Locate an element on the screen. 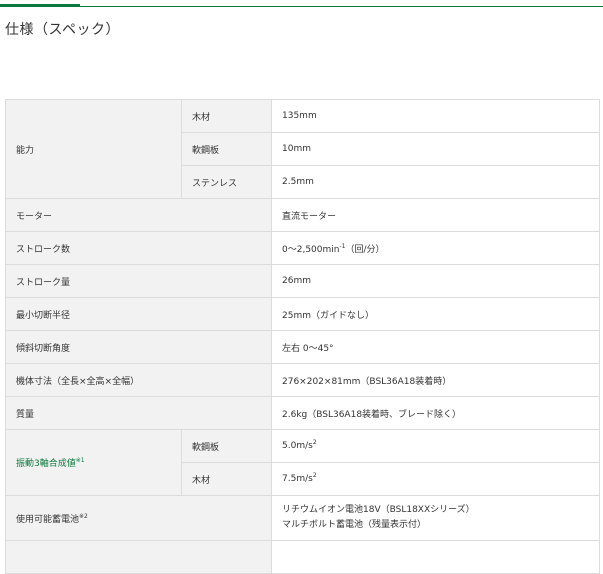 This screenshot has width=603, height=574. top-divider is located at coordinates (301, 4).